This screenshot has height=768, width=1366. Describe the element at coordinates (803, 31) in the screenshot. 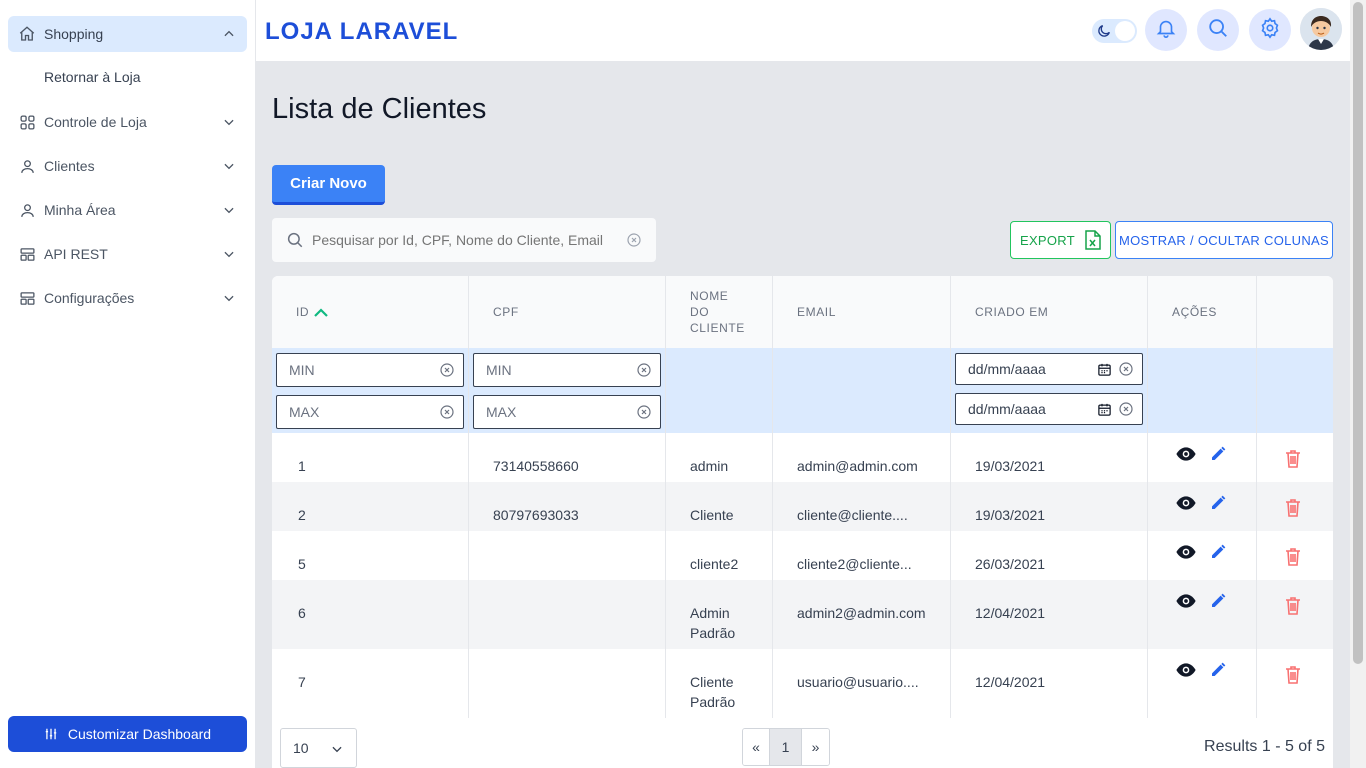

I see `top-header: LOJA LARAVEL` at that location.